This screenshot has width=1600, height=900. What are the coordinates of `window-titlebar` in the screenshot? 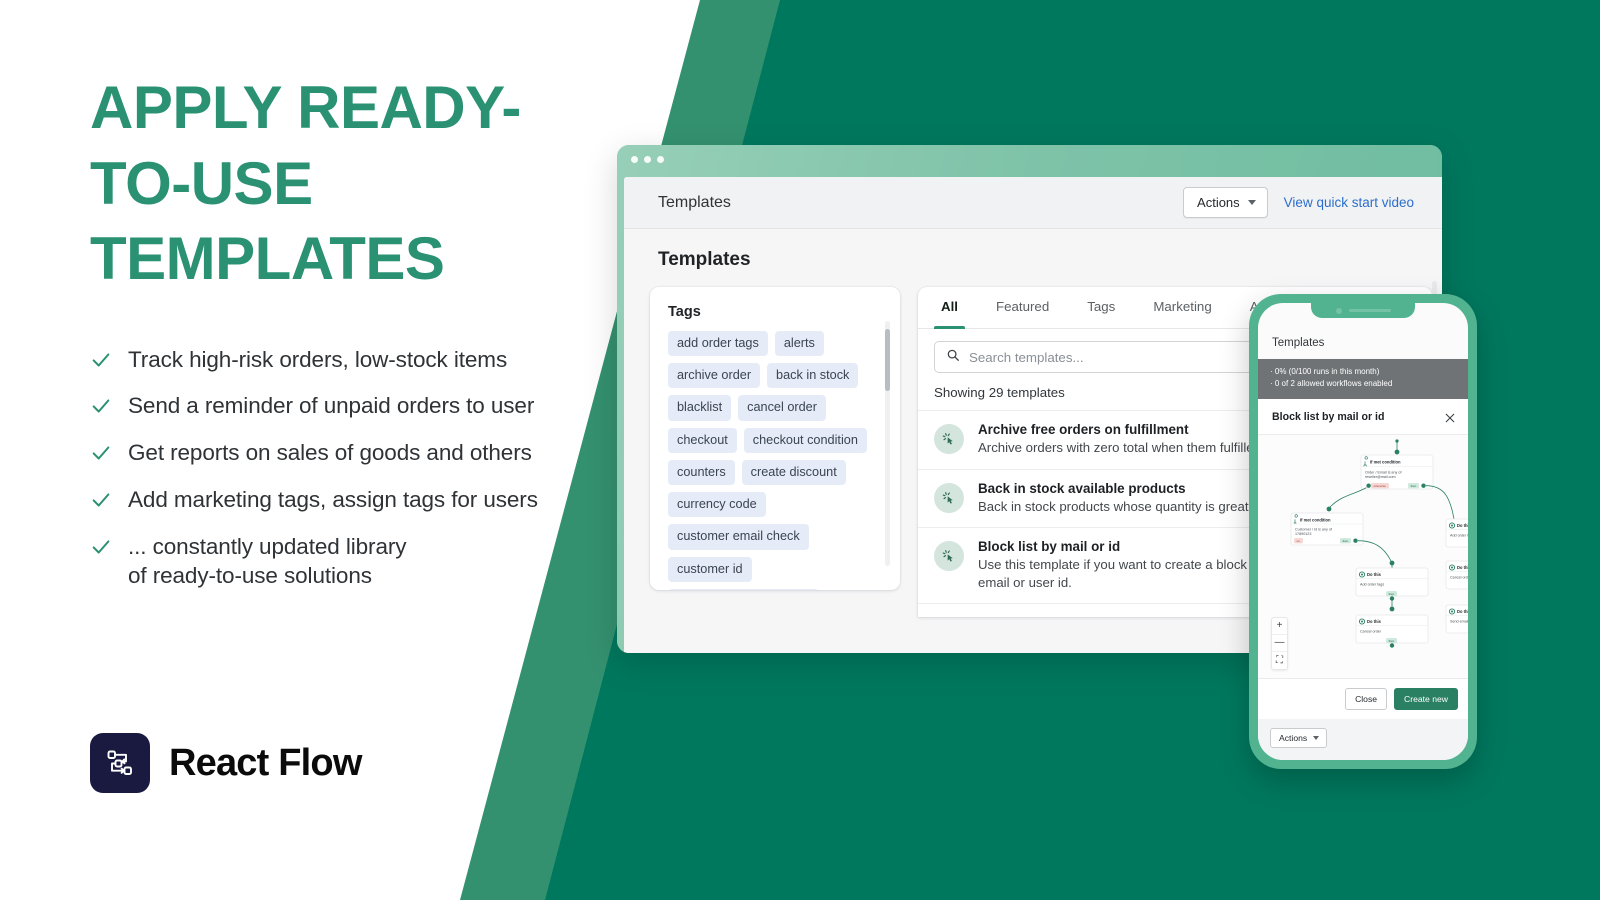 It's located at (1029, 159).